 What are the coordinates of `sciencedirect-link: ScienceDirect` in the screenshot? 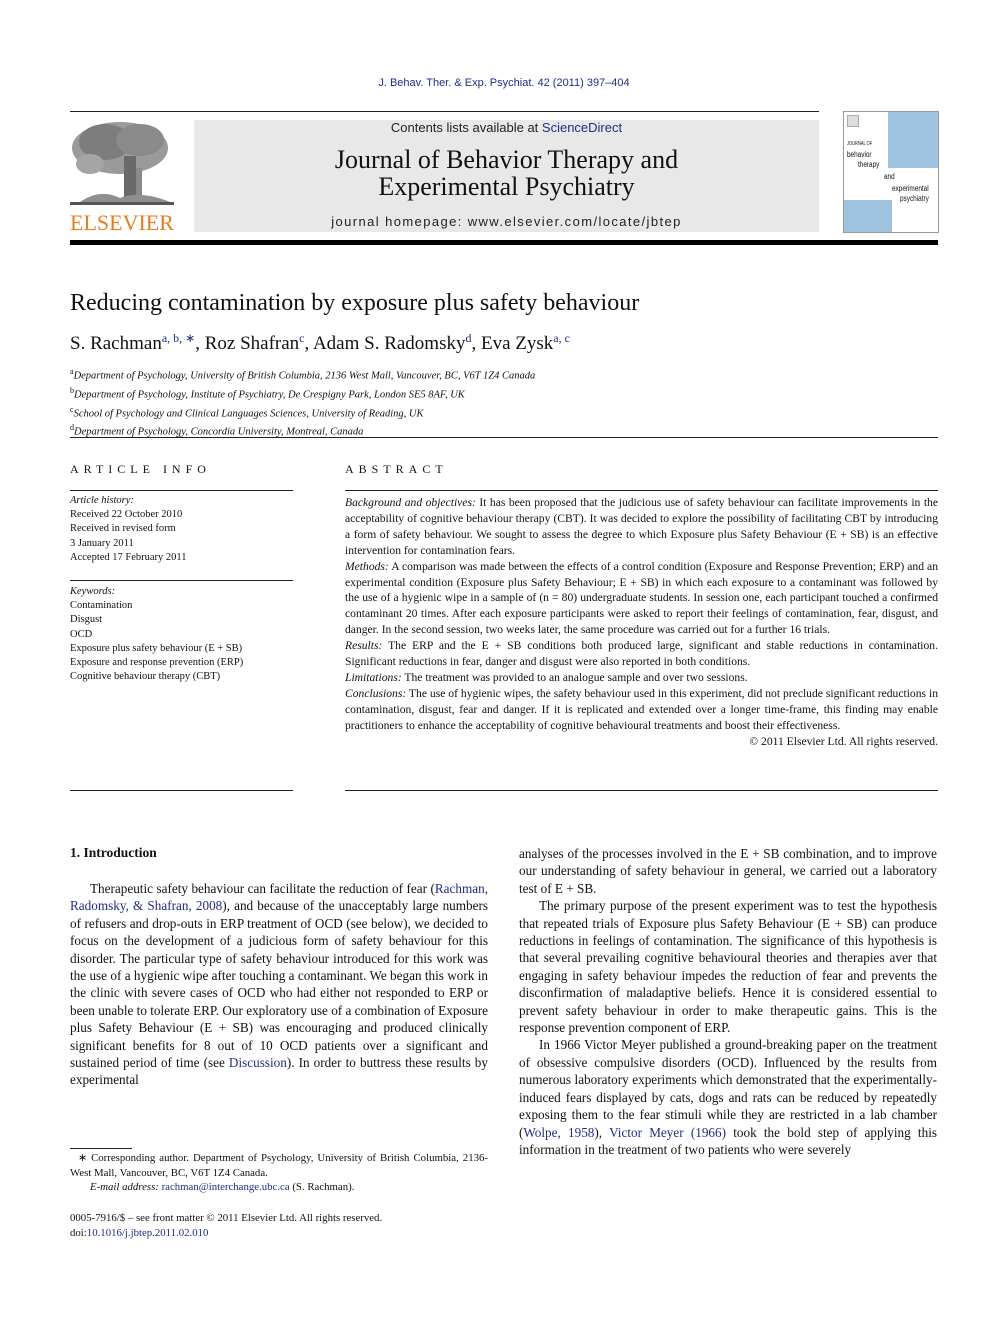 It's located at (582, 127).